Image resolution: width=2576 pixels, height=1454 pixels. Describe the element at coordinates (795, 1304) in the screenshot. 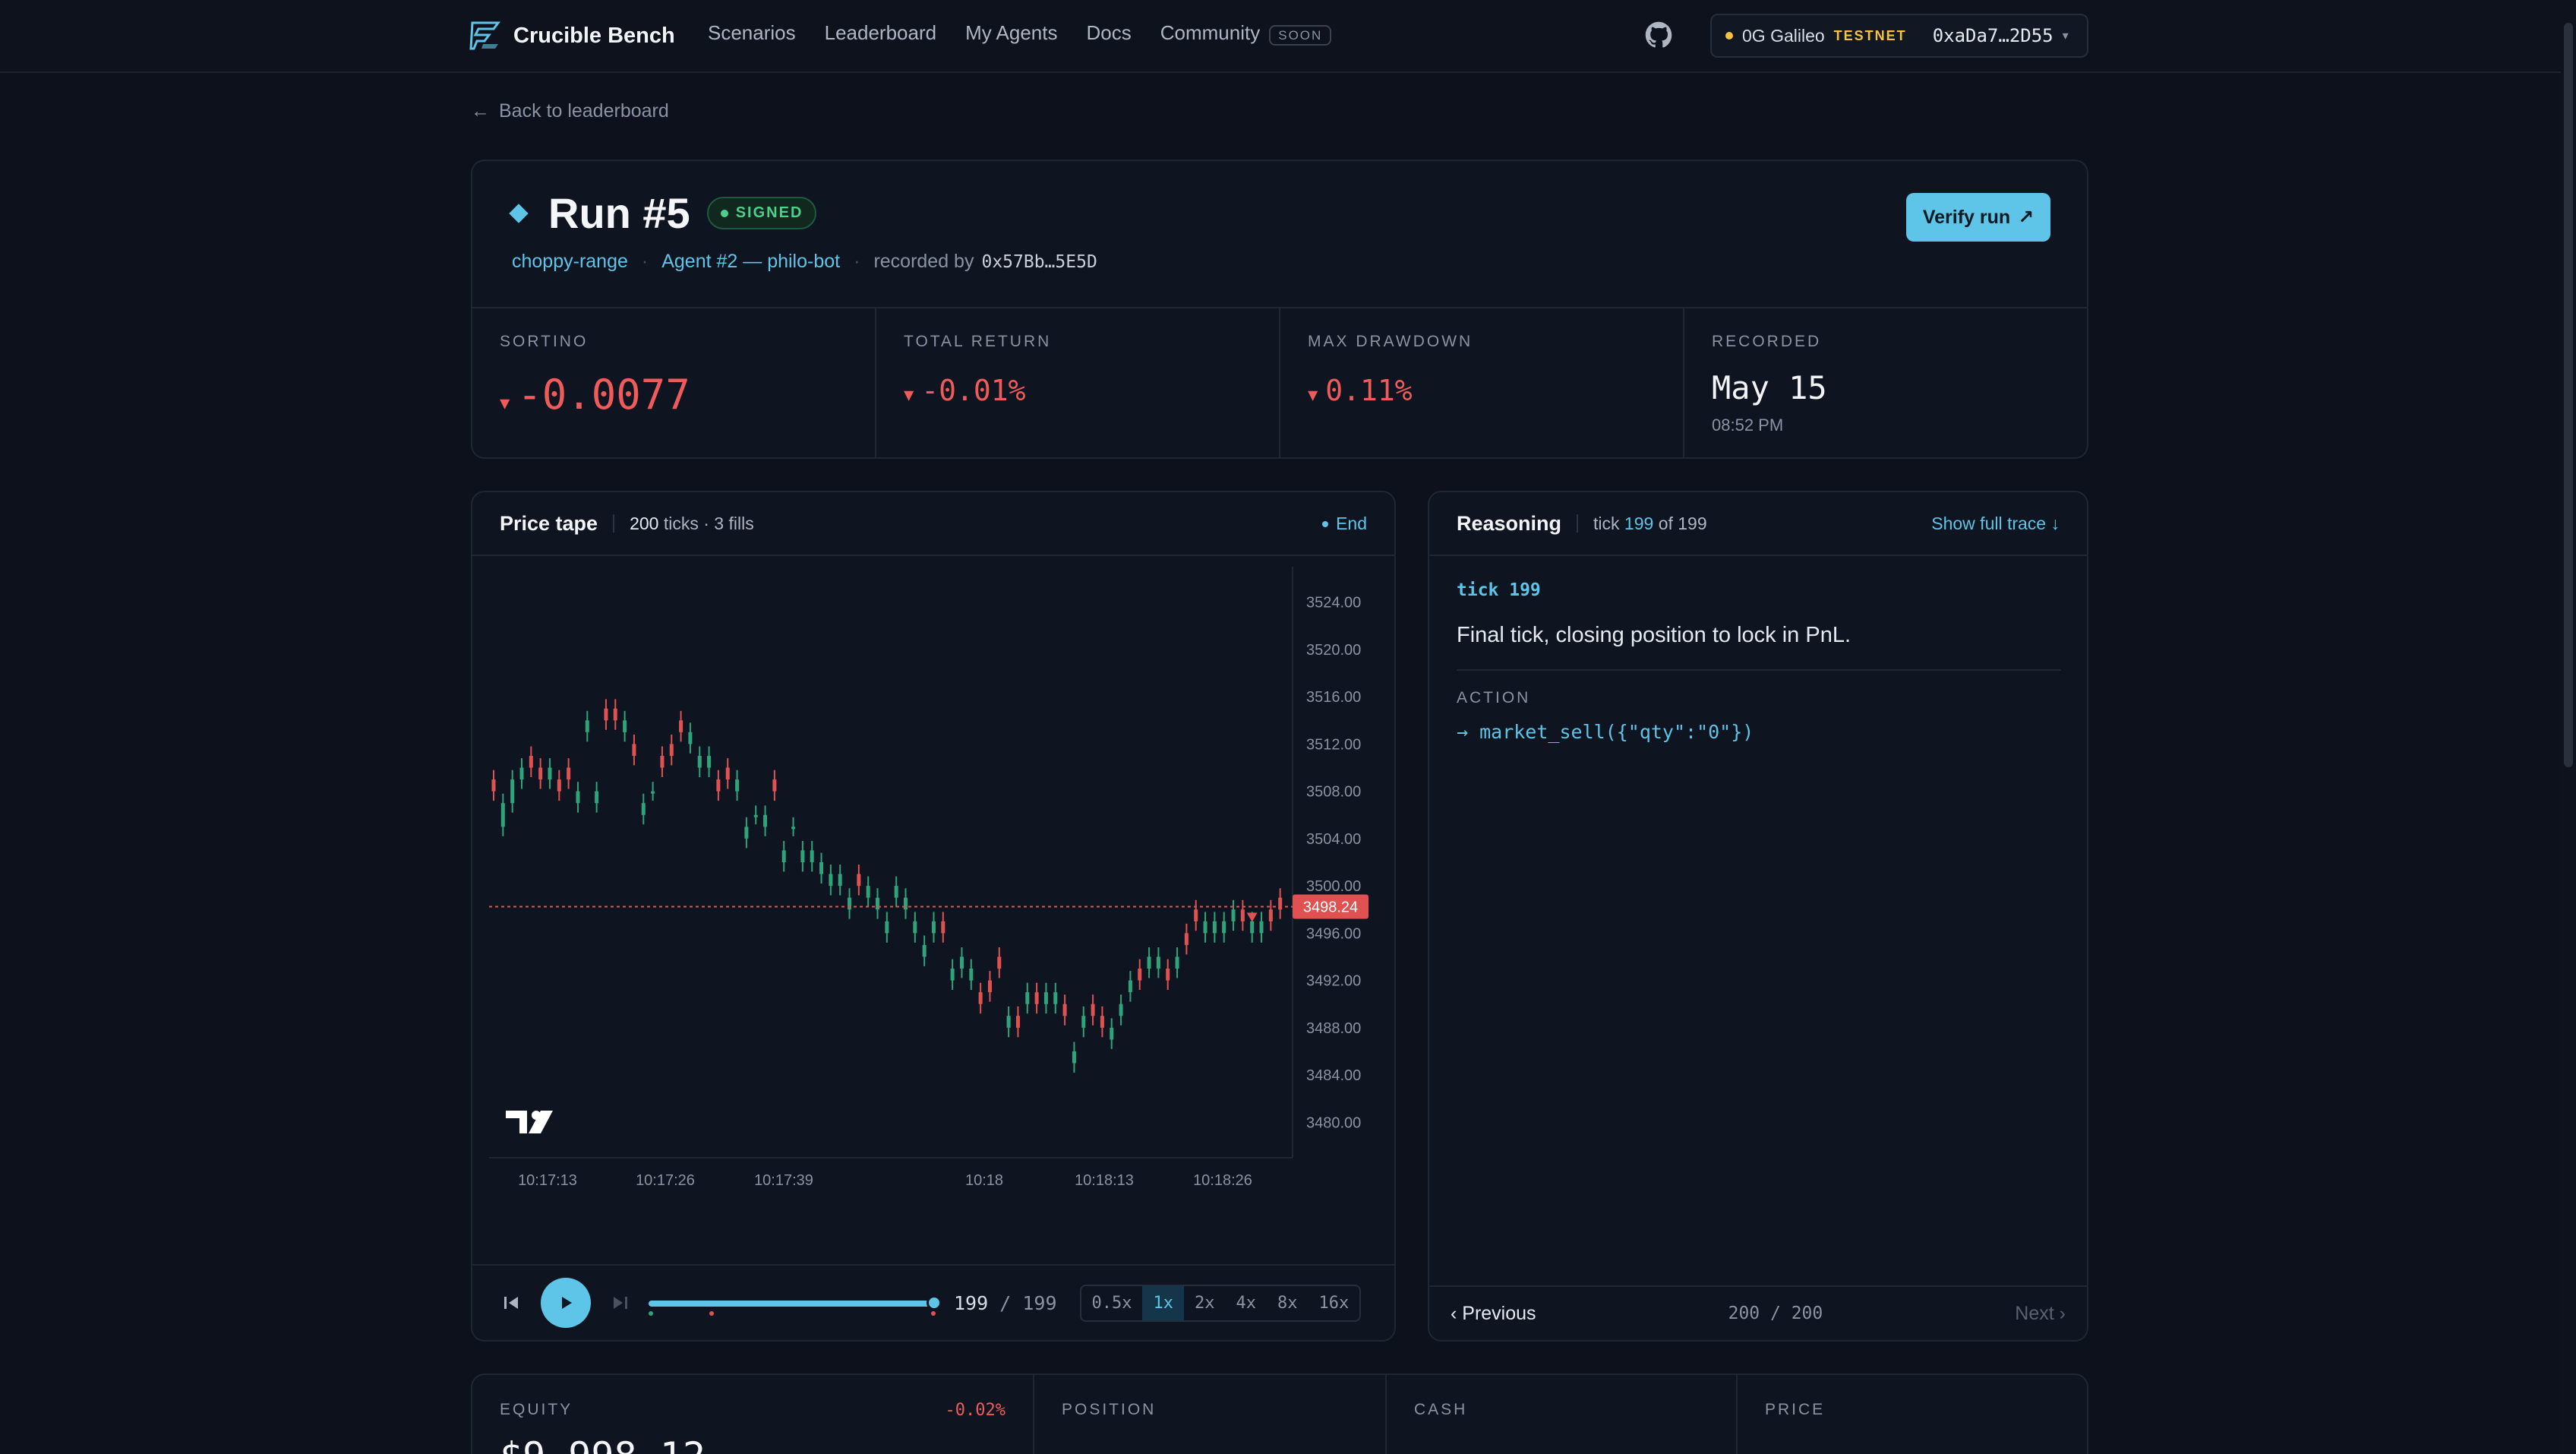

I see `timeline-slider` at that location.